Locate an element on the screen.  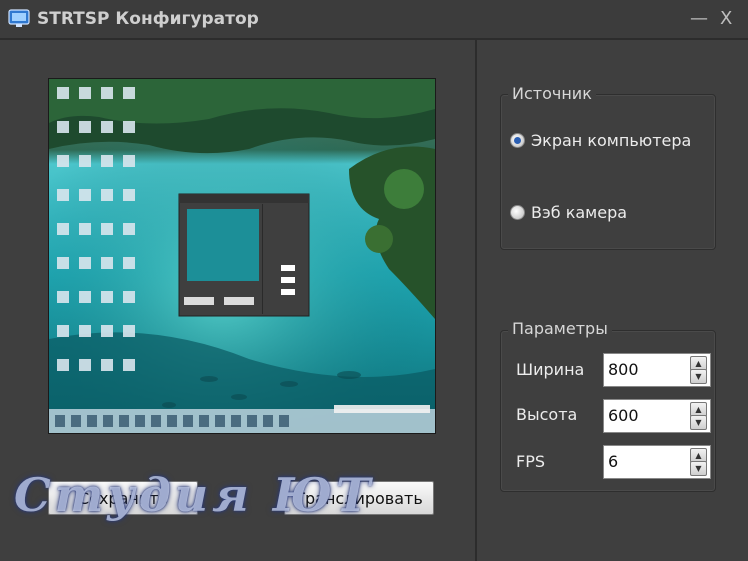
broadcast-button: Транслировать is located at coordinates (359, 498).